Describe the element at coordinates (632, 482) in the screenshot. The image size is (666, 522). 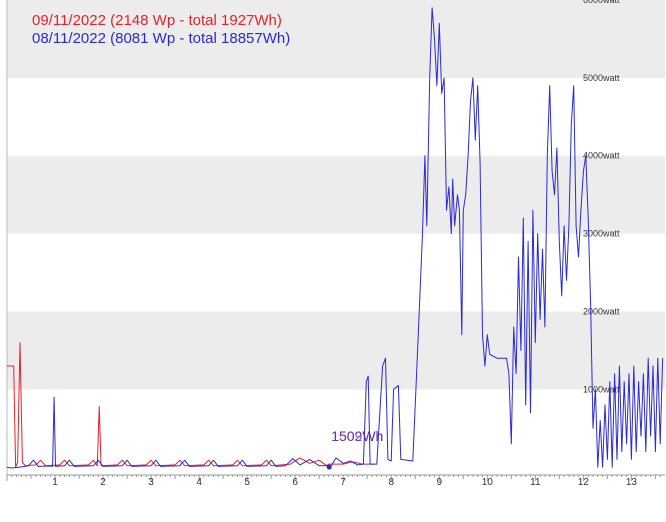
I see `x-tick-label: 13` at that location.